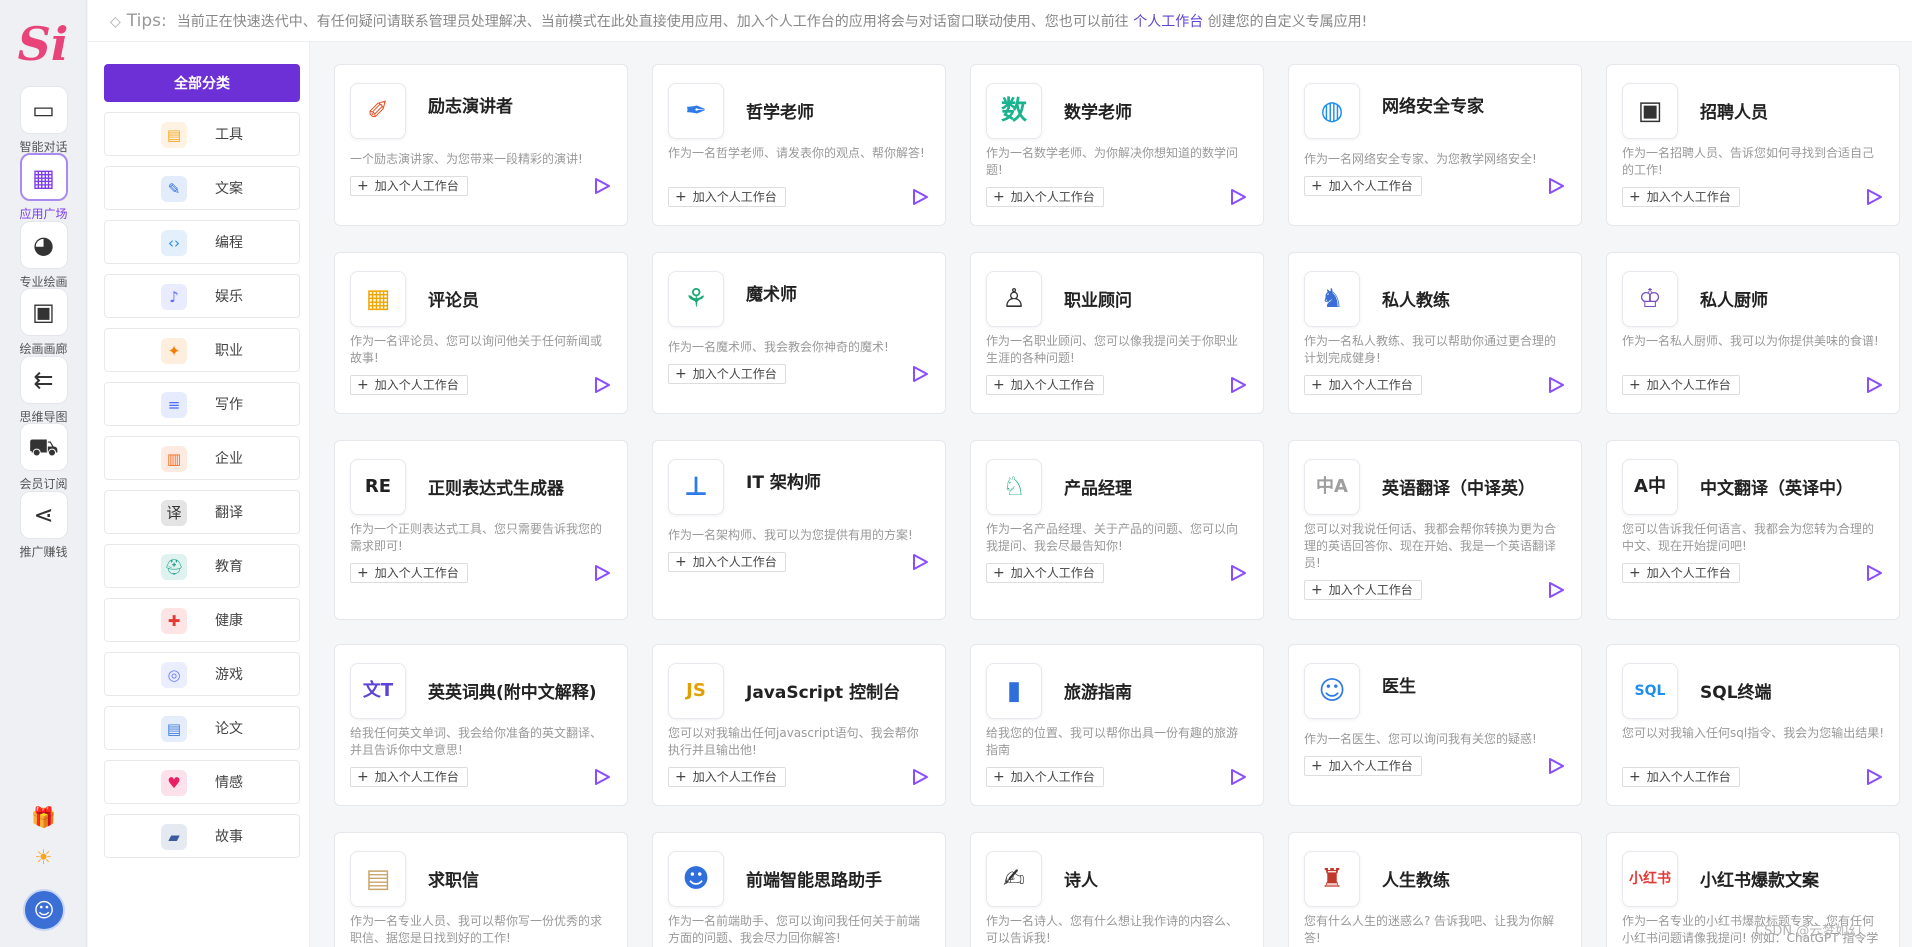  I want to click on rail-item-mindmap: ⇇ 思维导图, so click(43, 390).